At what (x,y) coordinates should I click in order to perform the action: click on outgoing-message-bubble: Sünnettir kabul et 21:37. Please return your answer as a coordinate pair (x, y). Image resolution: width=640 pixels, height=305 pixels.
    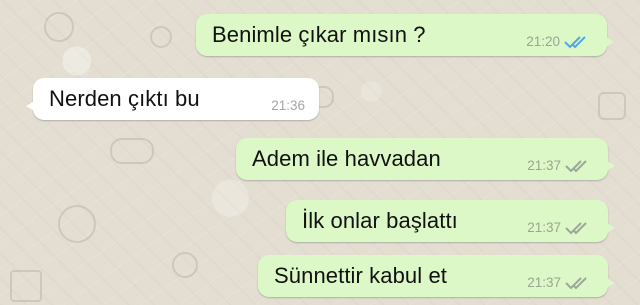
    Looking at the image, I should click on (436, 276).